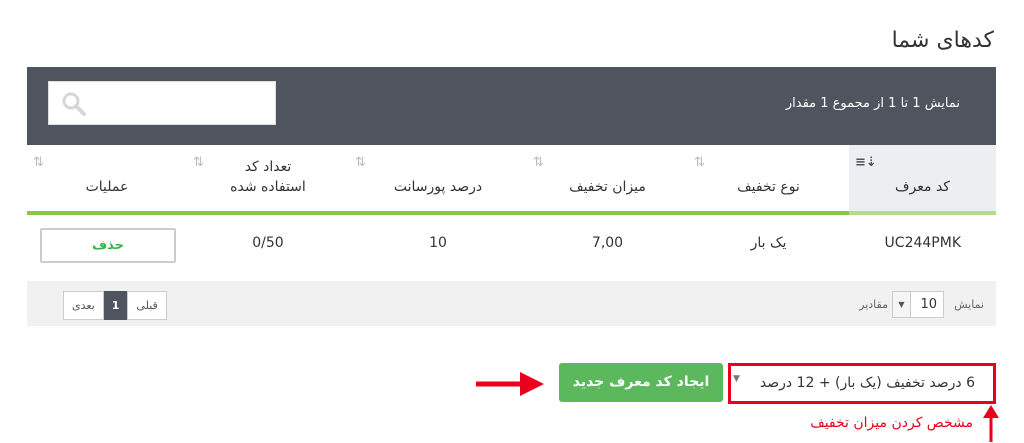 This screenshot has height=443, width=1024. Describe the element at coordinates (641, 382) in the screenshot. I see `create-referral-code-button: ایجاد کد معرف جدید` at that location.